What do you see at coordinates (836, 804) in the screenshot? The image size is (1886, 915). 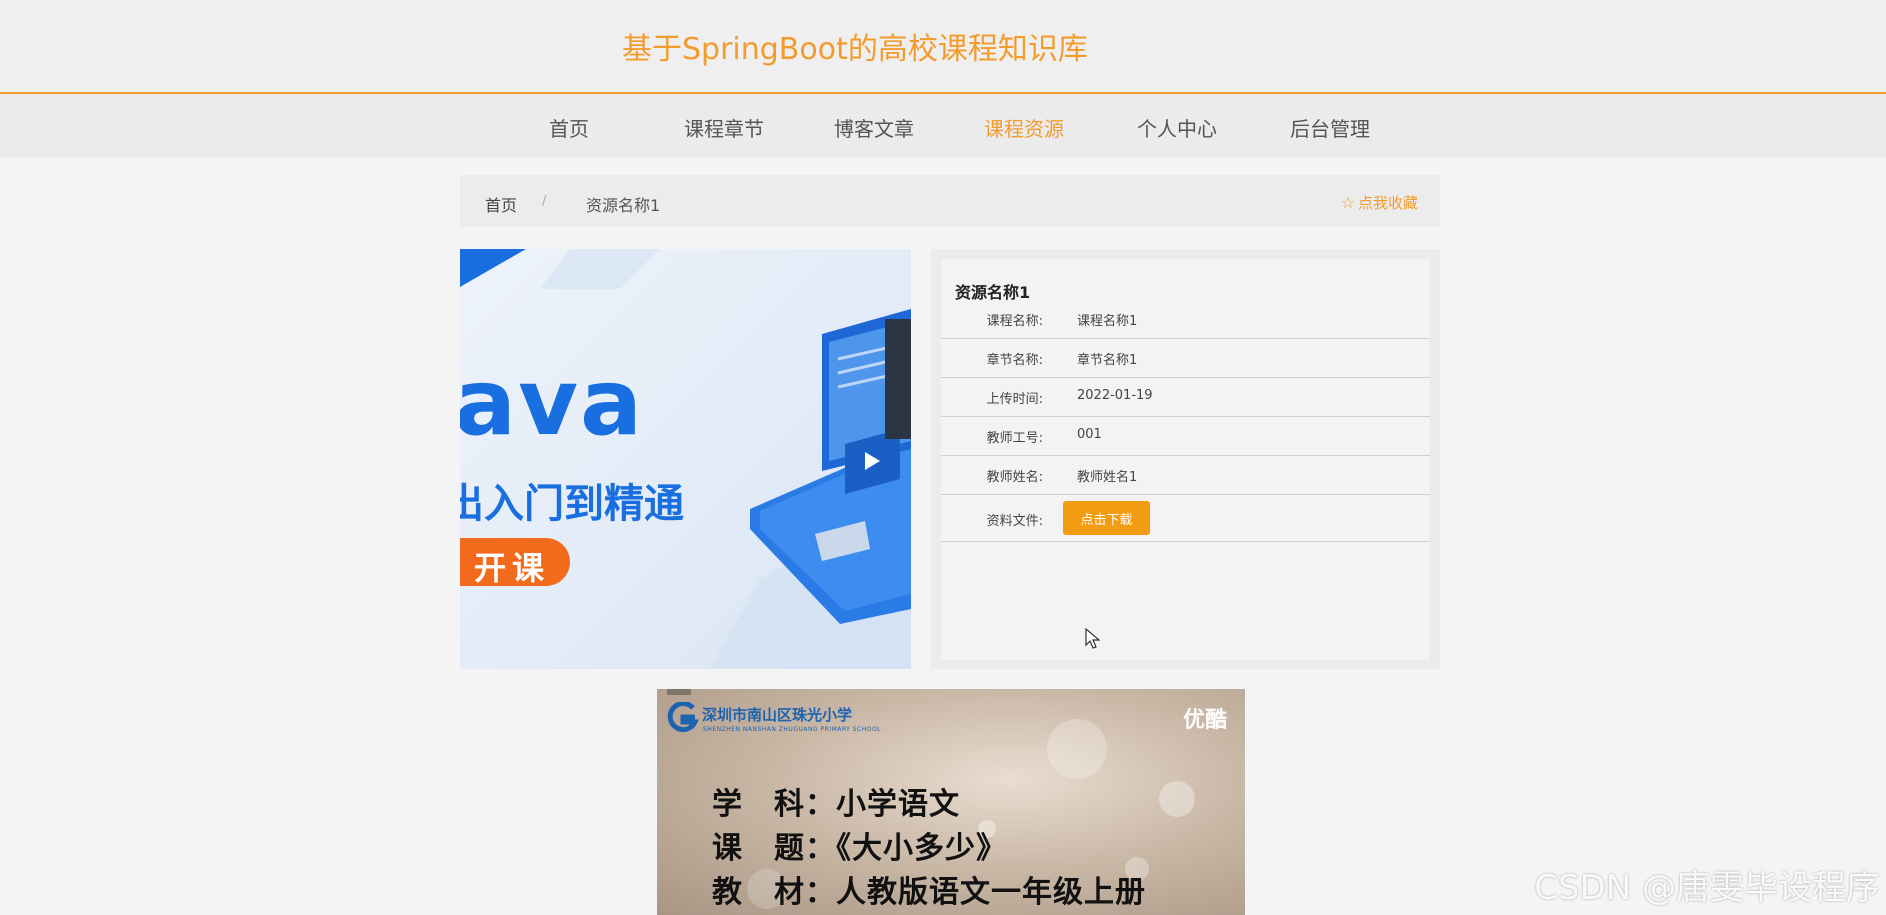 I see `video-subject-line: 学 科：小学语文` at bounding box center [836, 804].